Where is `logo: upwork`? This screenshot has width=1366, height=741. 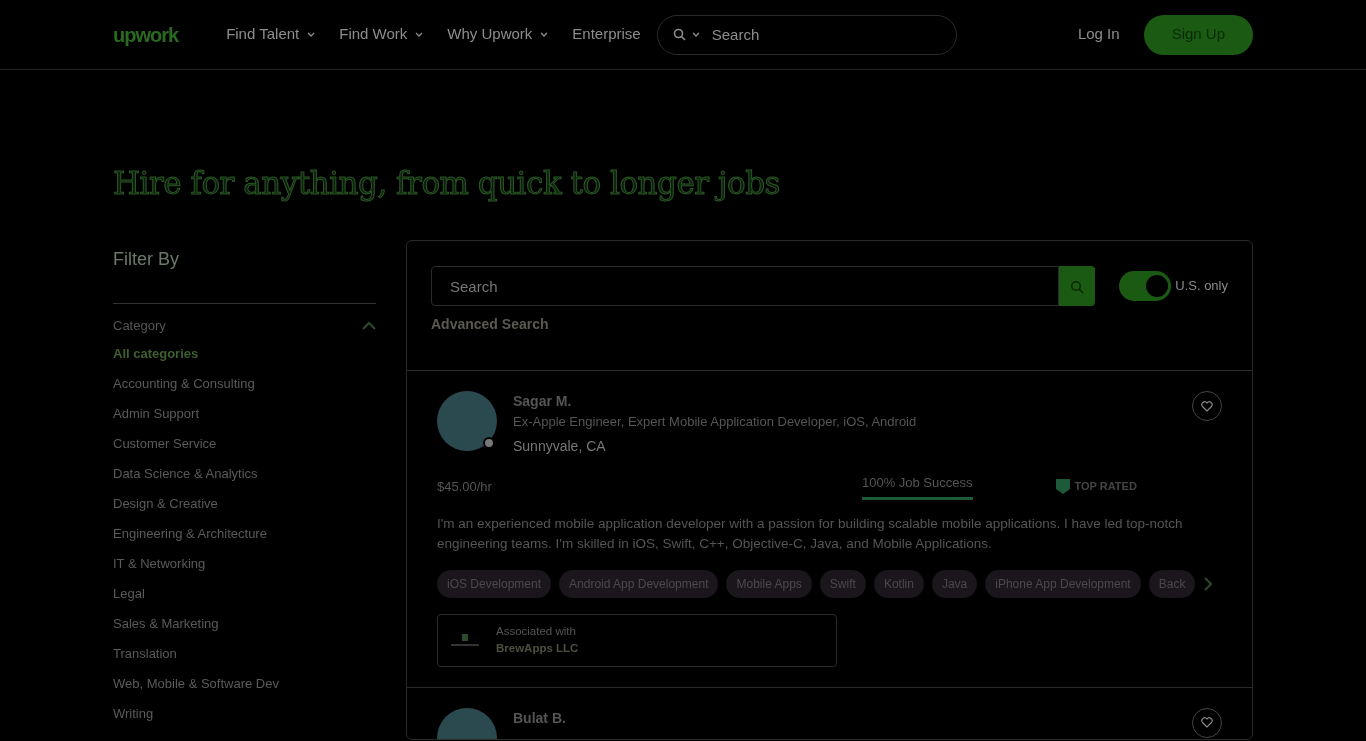
logo: upwork is located at coordinates (146, 34).